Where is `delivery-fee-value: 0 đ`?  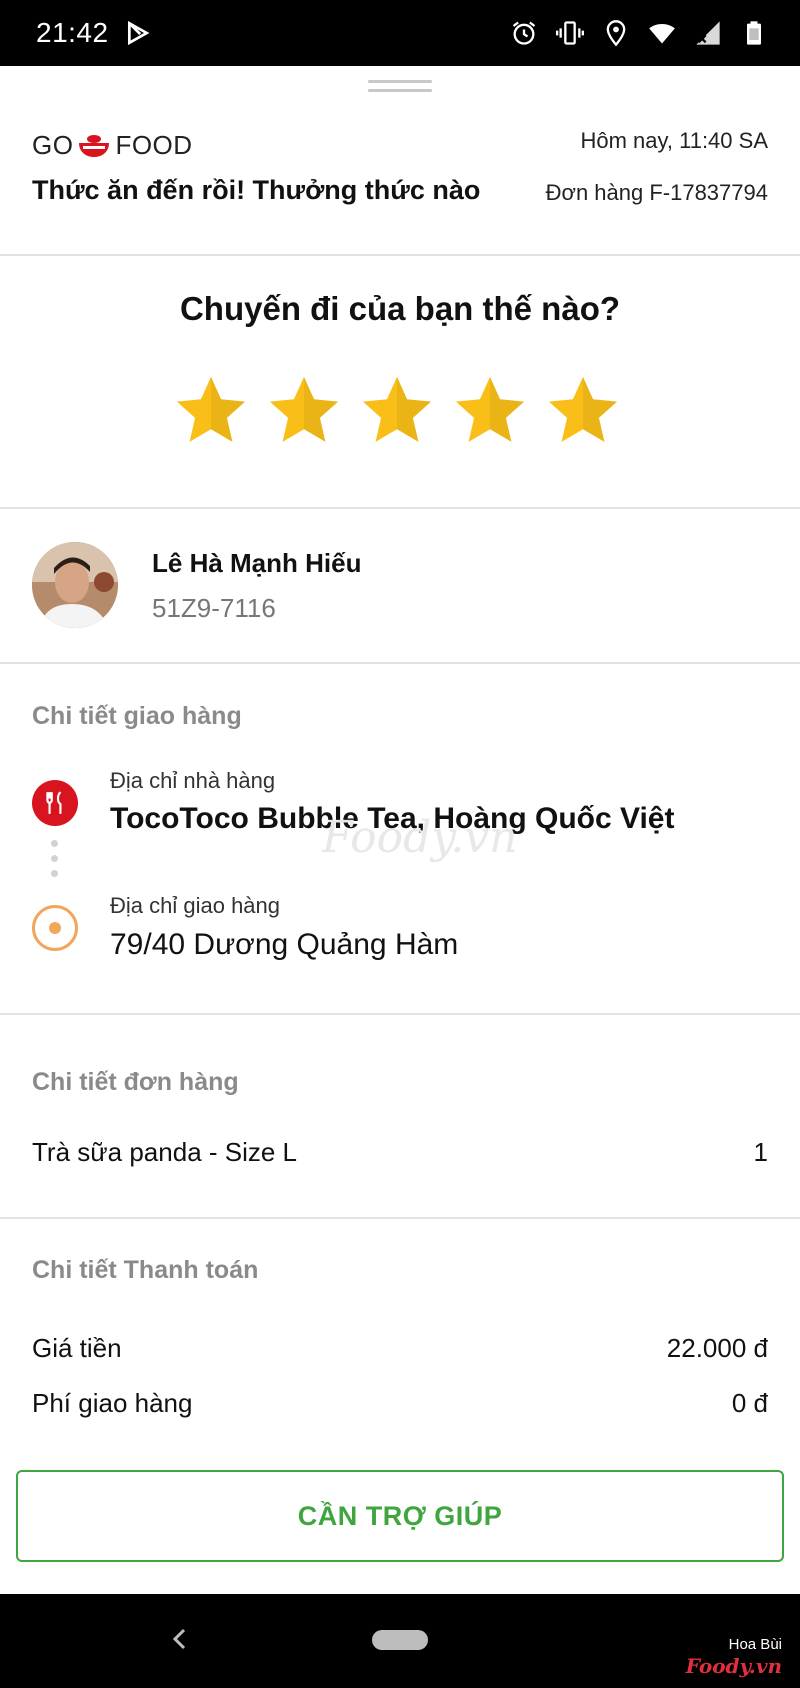 delivery-fee-value: 0 đ is located at coordinates (749, 1403).